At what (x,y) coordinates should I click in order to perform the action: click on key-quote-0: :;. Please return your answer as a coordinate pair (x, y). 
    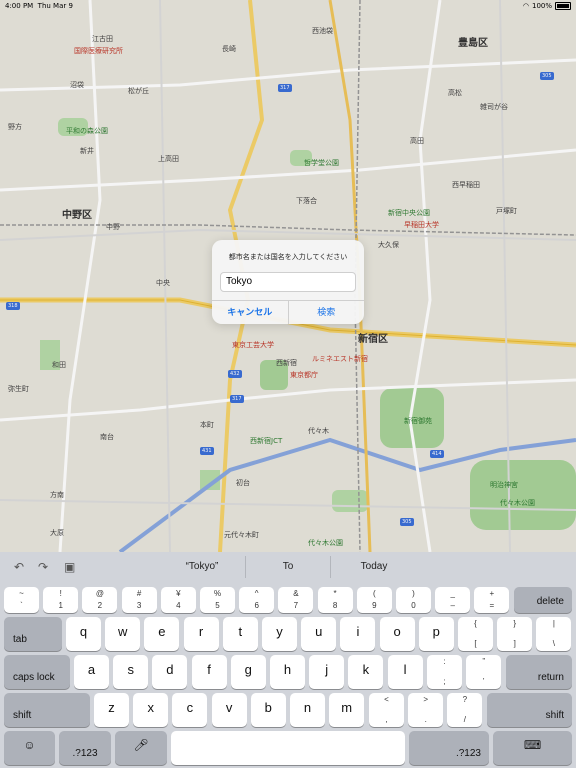
    Looking at the image, I should click on (444, 672).